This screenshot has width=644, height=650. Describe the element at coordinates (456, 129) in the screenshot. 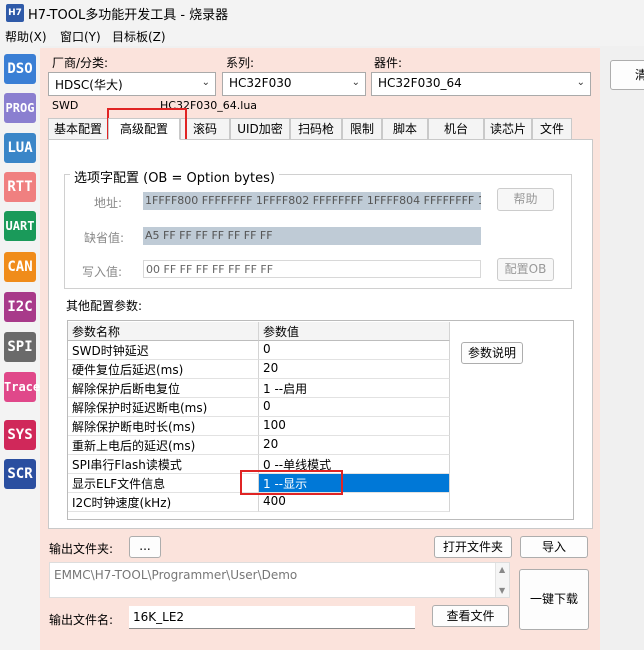

I see `tab-machine: 机台` at that location.